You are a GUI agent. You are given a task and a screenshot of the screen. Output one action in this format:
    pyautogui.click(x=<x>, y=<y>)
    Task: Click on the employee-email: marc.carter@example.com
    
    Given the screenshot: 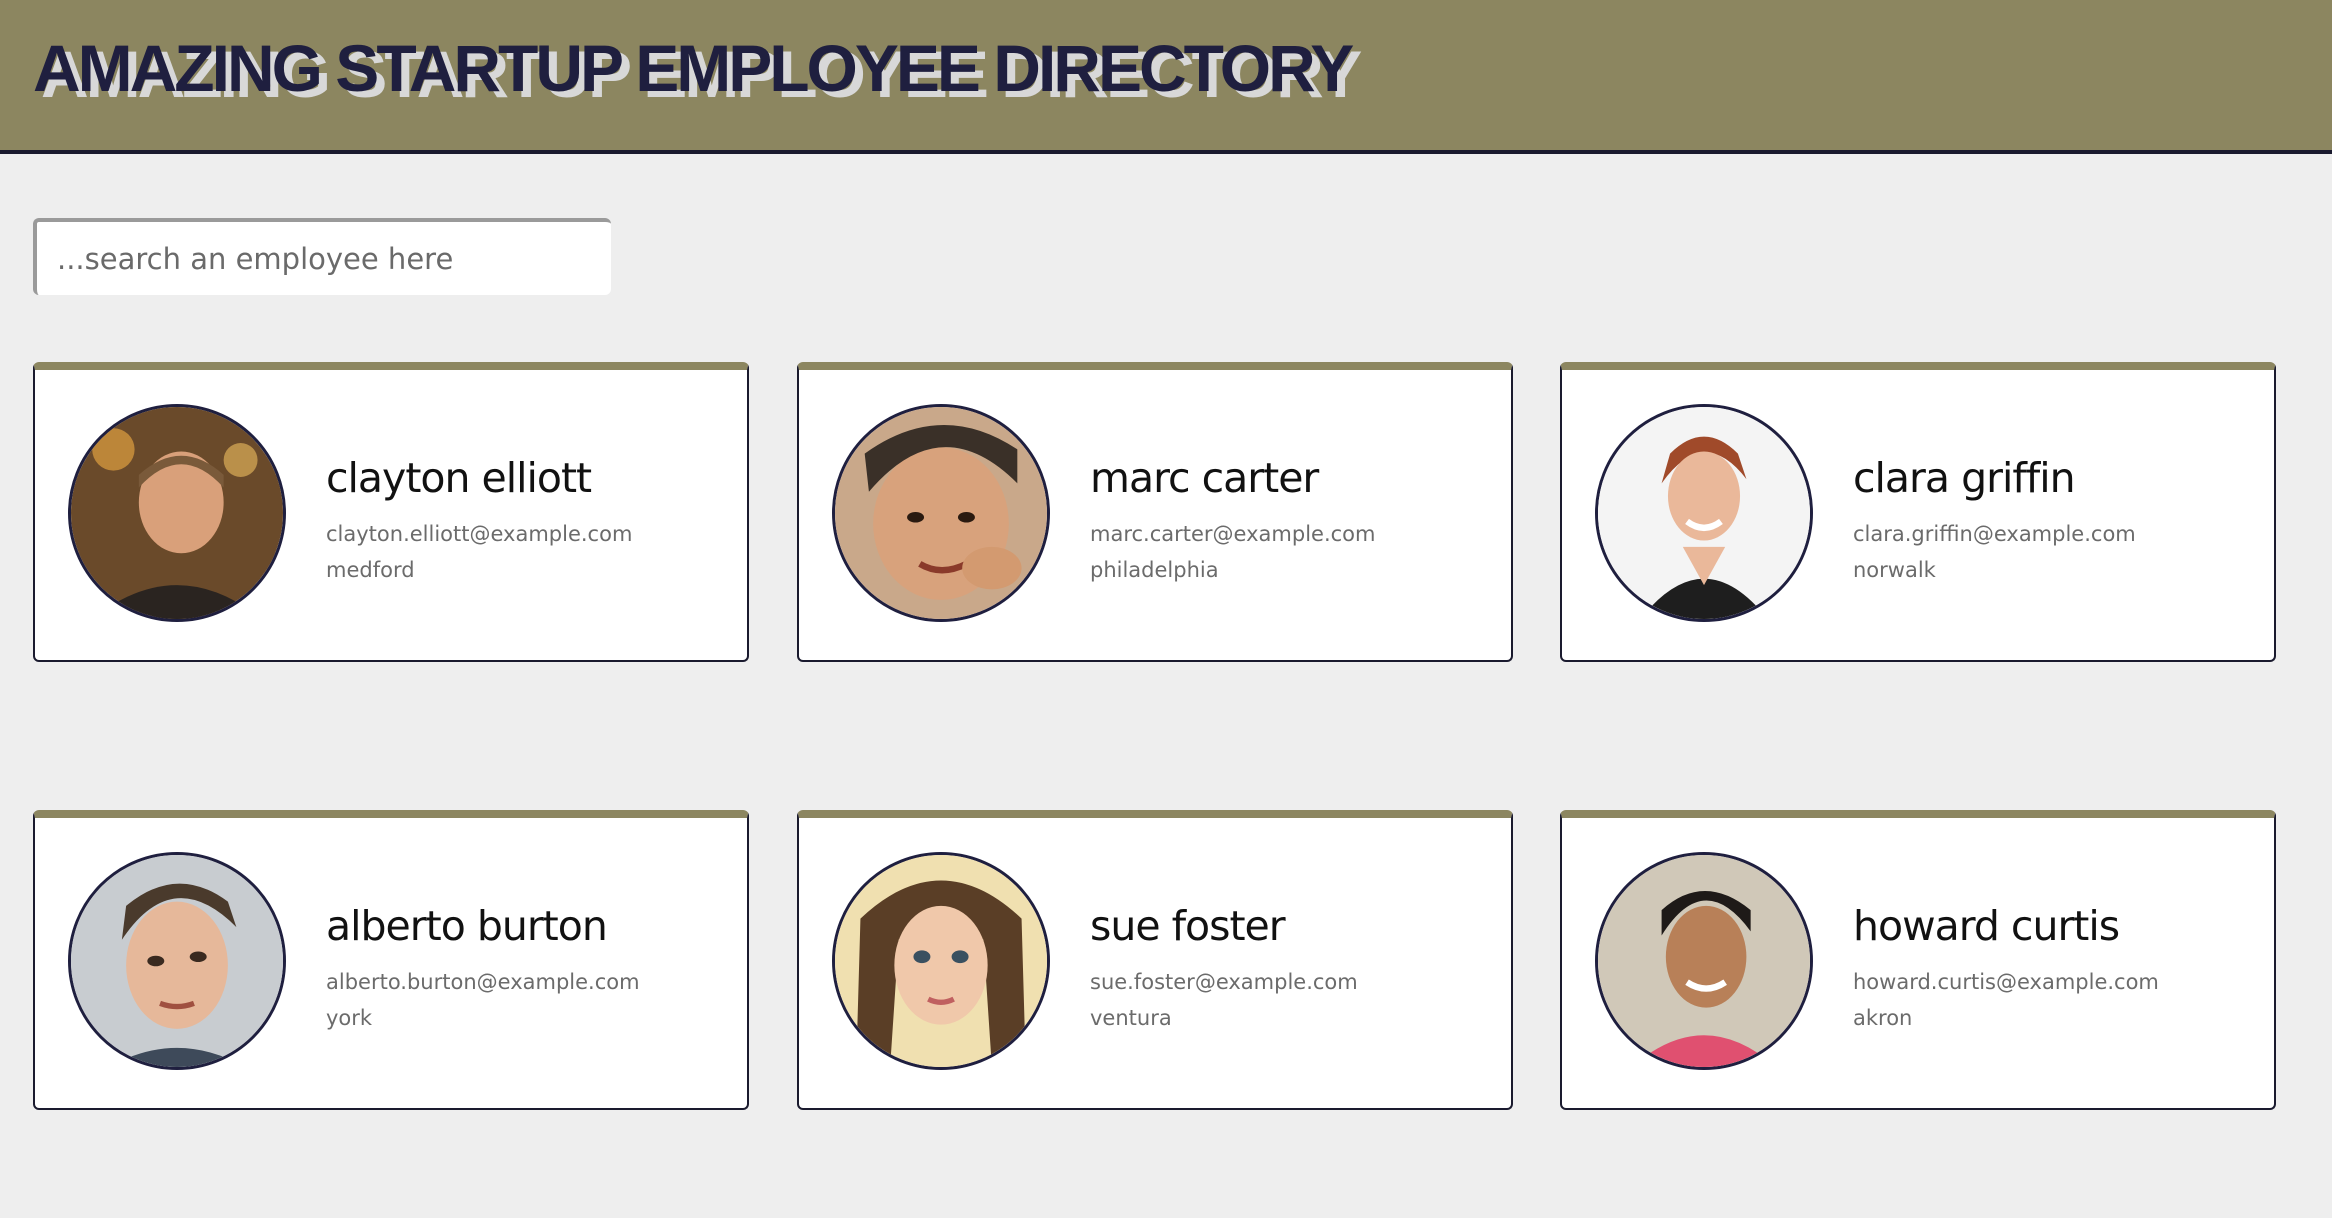 What is the action you would take?
    pyautogui.click(x=1233, y=534)
    